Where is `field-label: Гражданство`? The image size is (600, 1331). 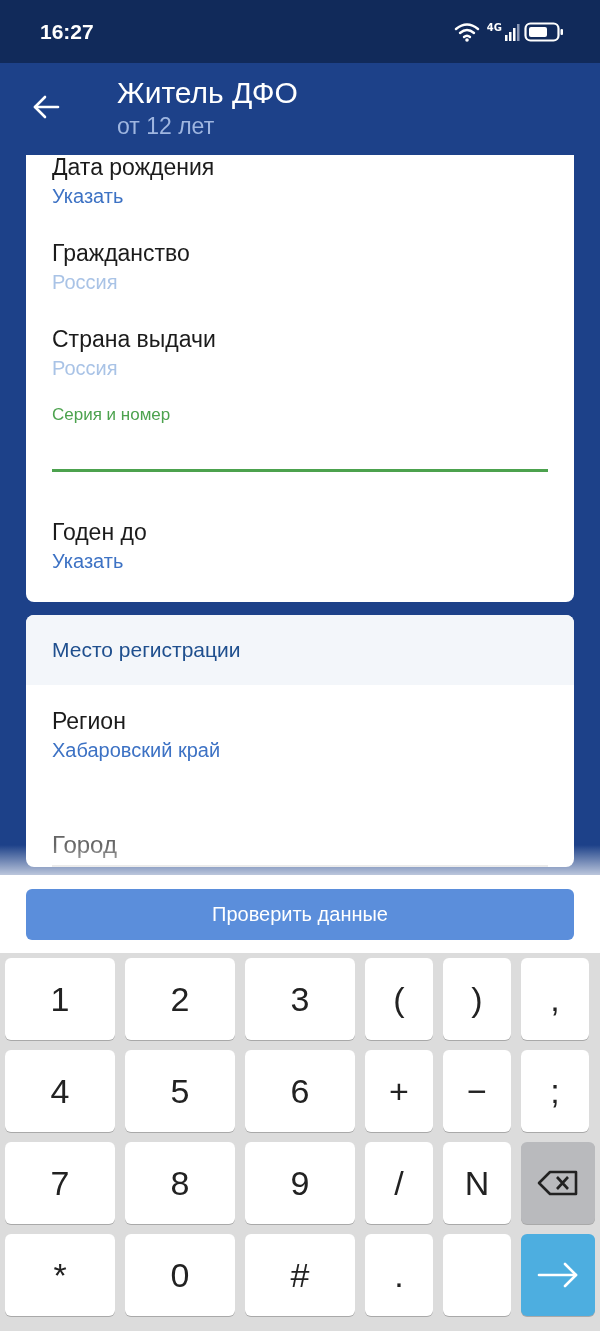
field-label: Гражданство is located at coordinates (121, 253).